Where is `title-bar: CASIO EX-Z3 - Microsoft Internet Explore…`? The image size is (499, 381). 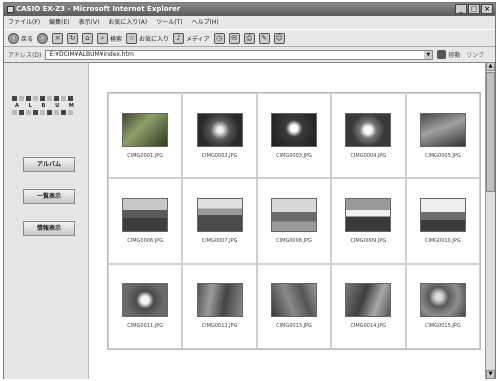
title-bar: CASIO EX-Z3 - Microsoft Internet Explore… is located at coordinates (249, 9).